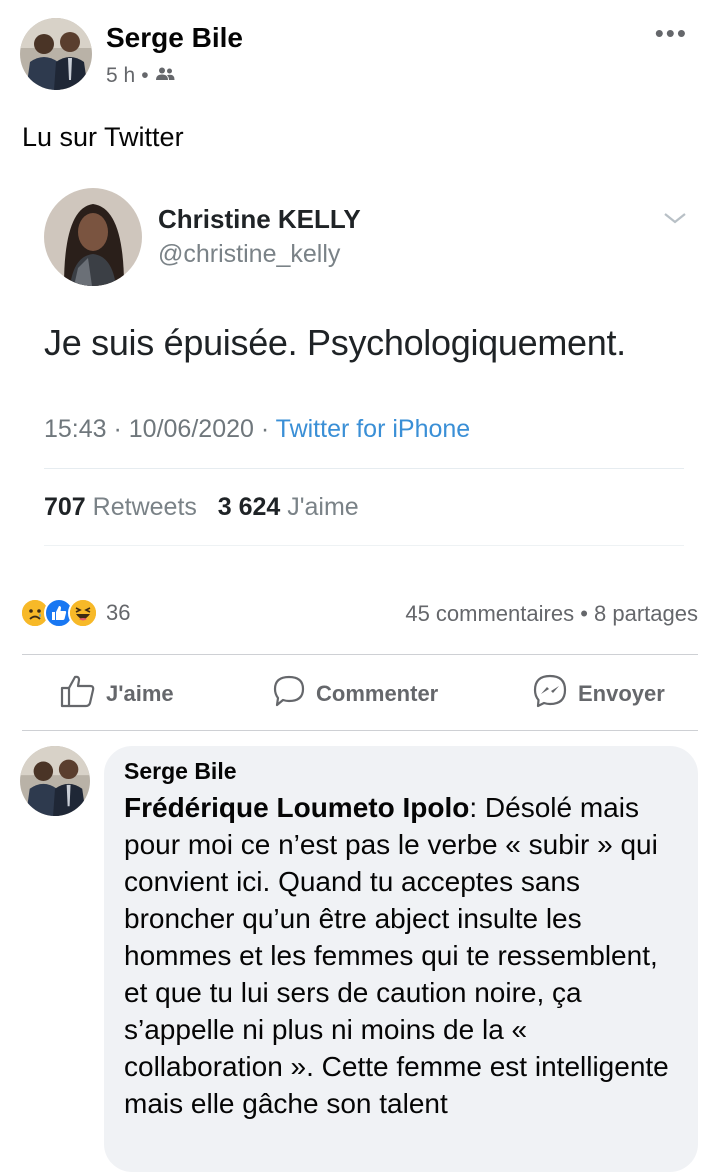  Describe the element at coordinates (174, 38) in the screenshot. I see `post-author-name: Serge Bile` at that location.